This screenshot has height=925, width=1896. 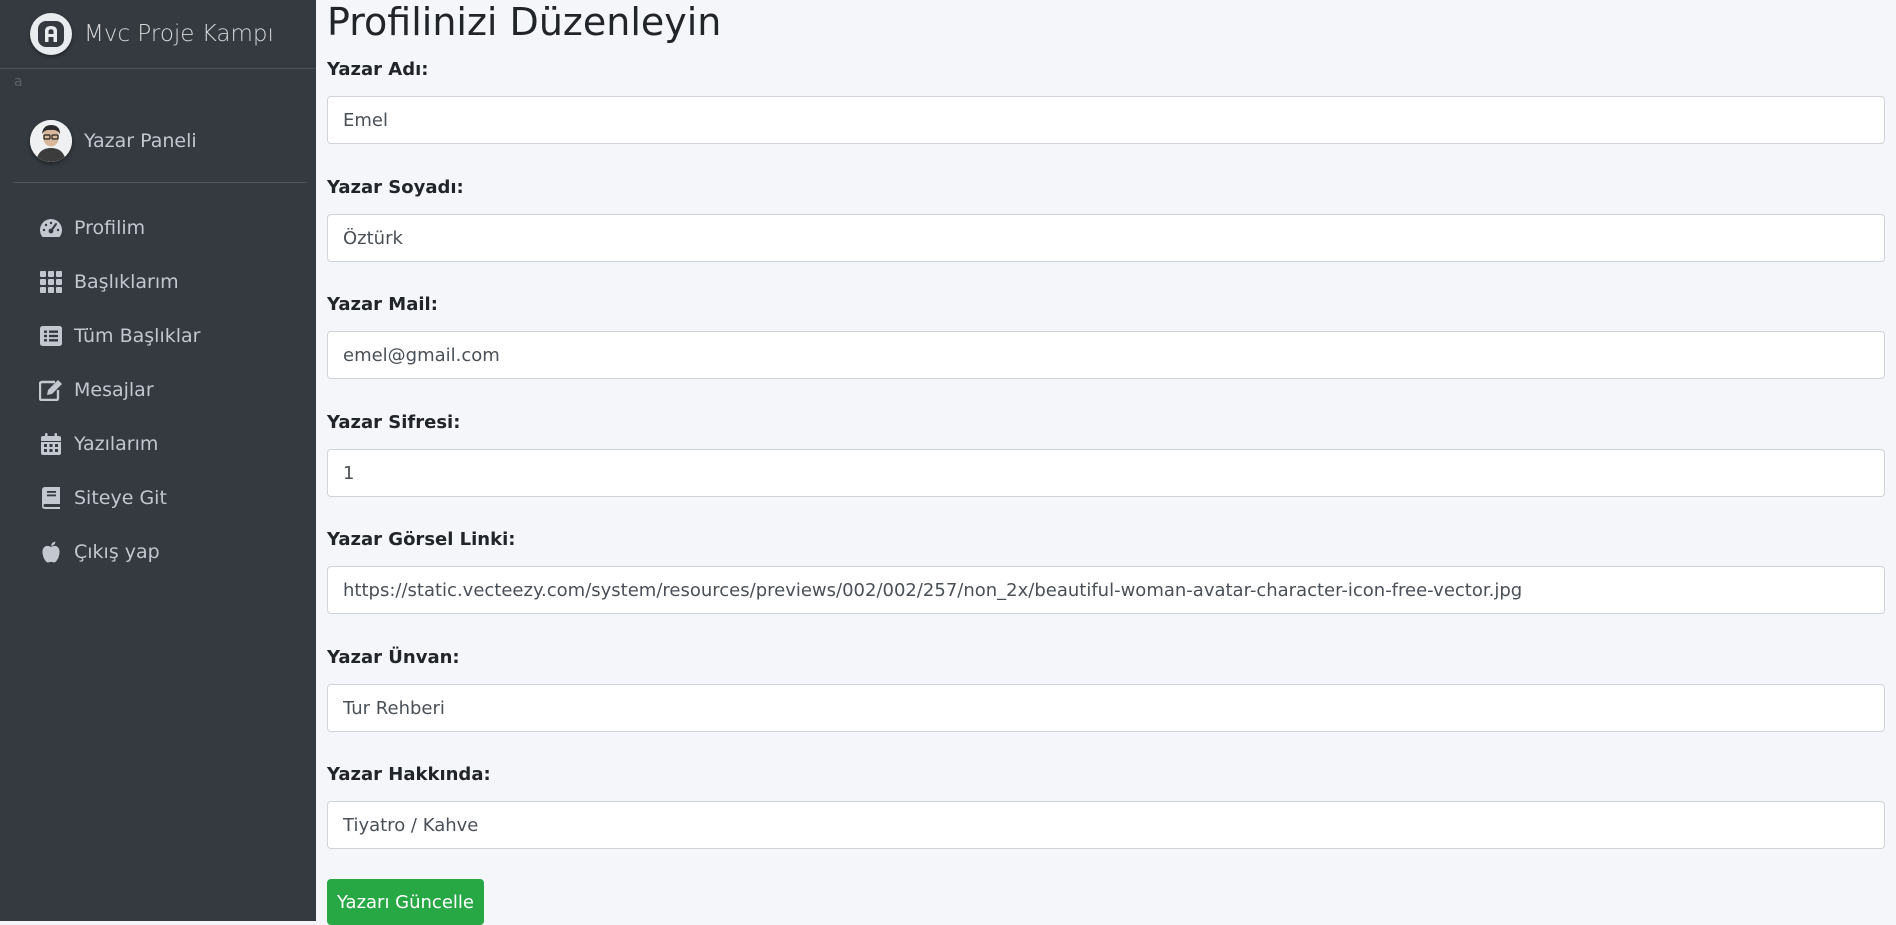 I want to click on list-icon, so click(x=51, y=336).